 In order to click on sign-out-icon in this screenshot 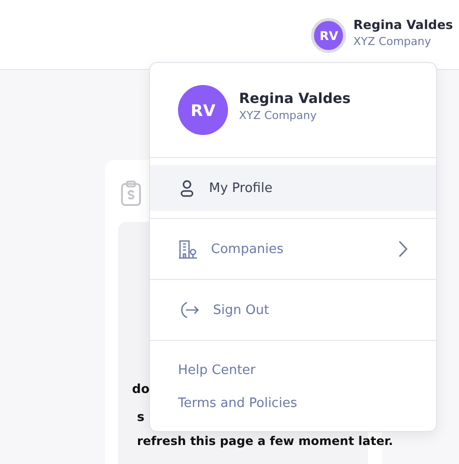, I will do `click(189, 310)`.